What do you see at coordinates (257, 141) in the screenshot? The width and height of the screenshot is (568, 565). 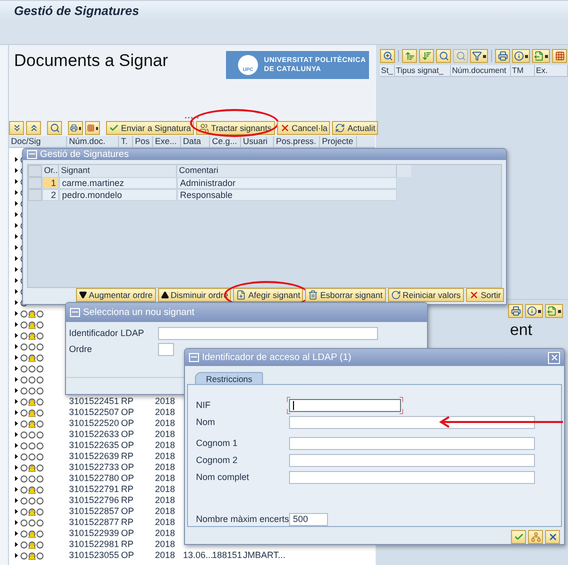 I see `column-header: Usuari` at bounding box center [257, 141].